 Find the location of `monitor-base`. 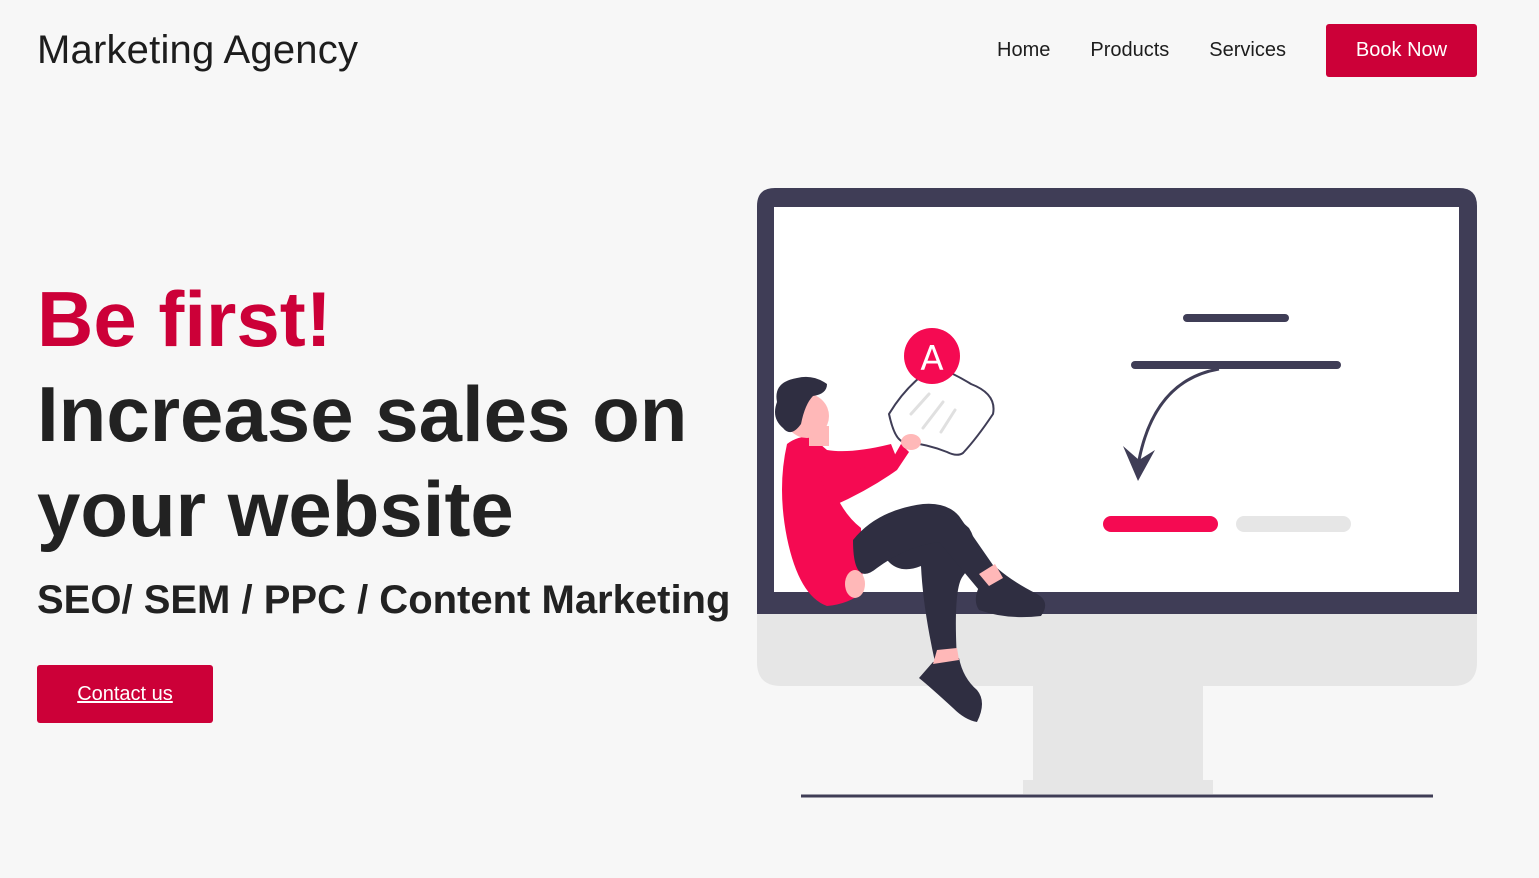

monitor-base is located at coordinates (1118, 787).